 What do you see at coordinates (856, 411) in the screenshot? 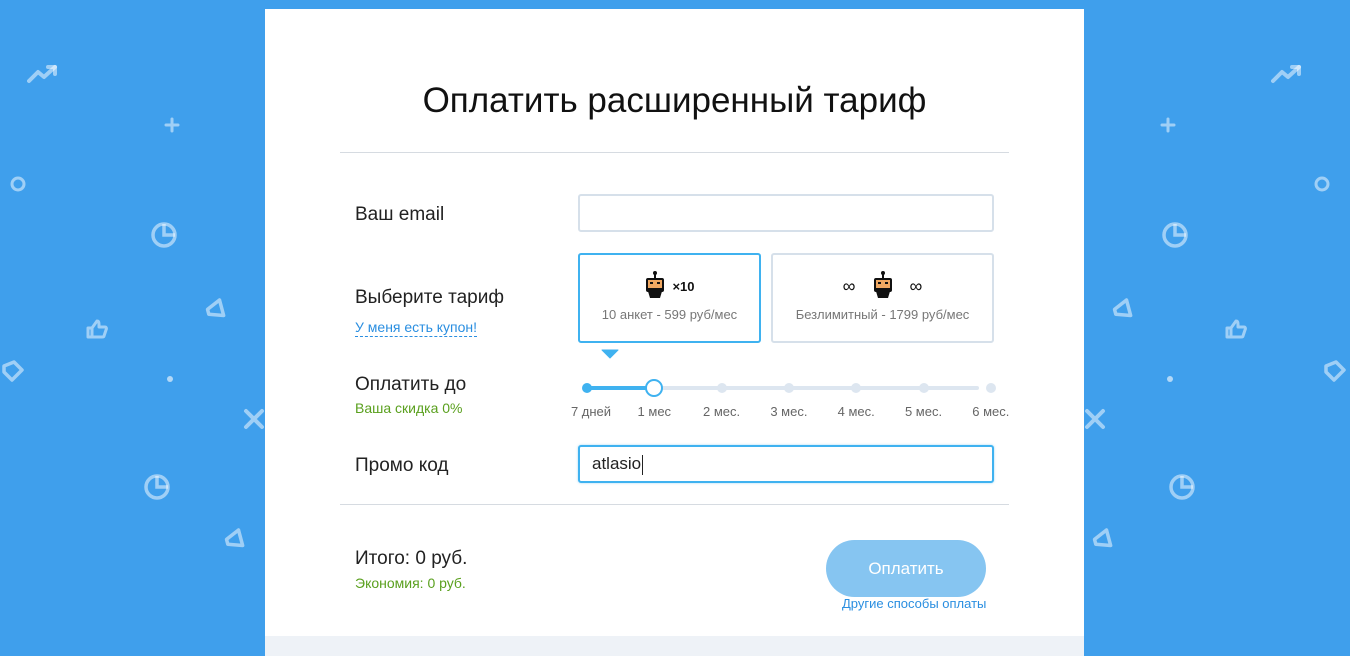
I see `period-option-label: 4 мес.` at bounding box center [856, 411].